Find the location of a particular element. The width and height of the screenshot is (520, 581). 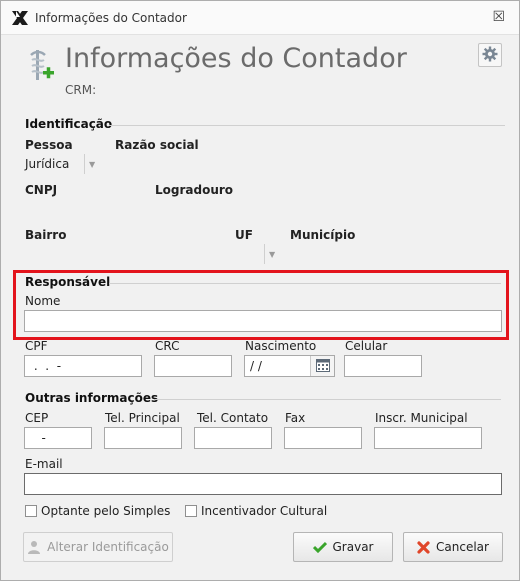

pessoa-select: Jurídica is located at coordinates (47, 164).